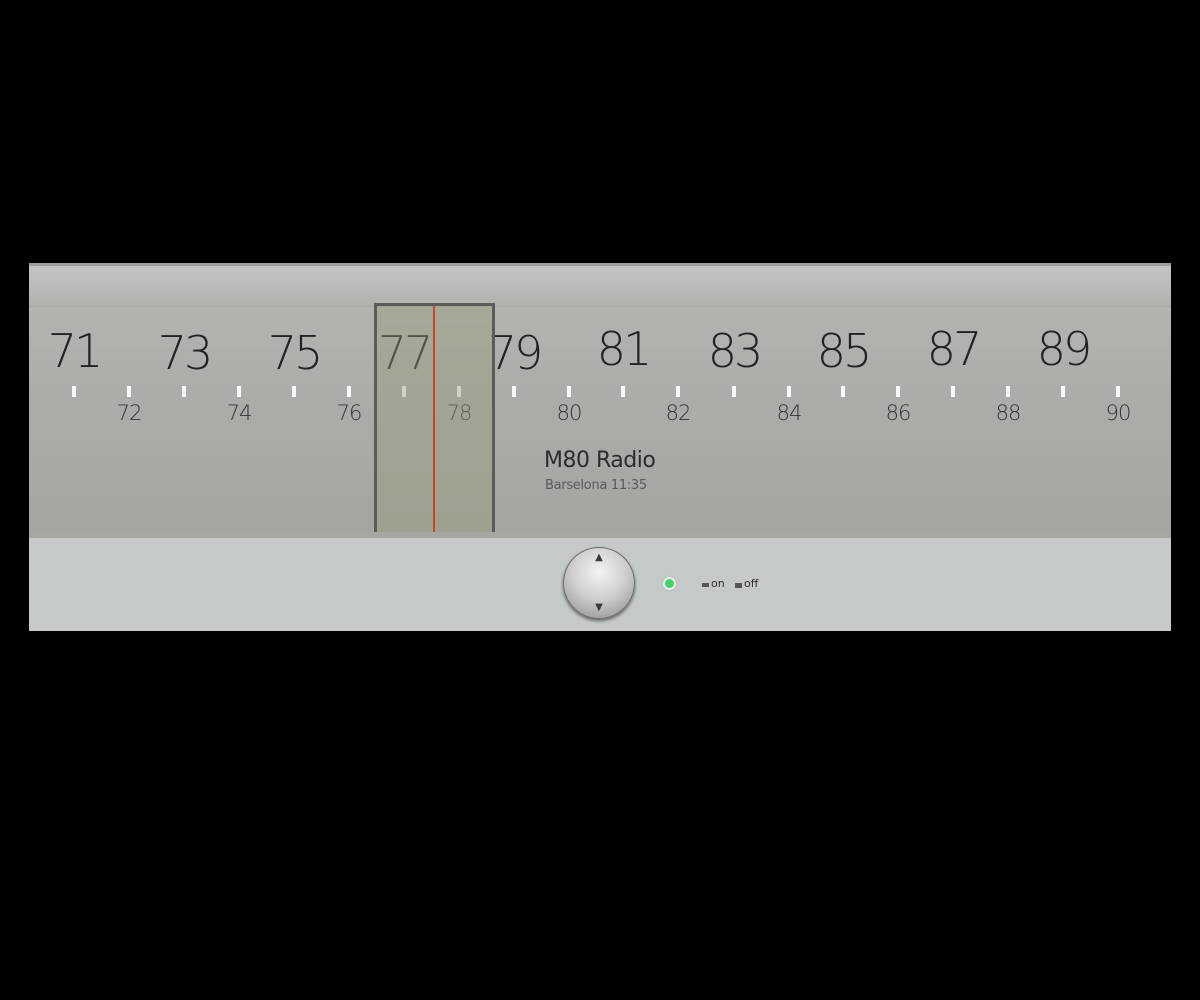  I want to click on power-on-label: on, so click(718, 583).